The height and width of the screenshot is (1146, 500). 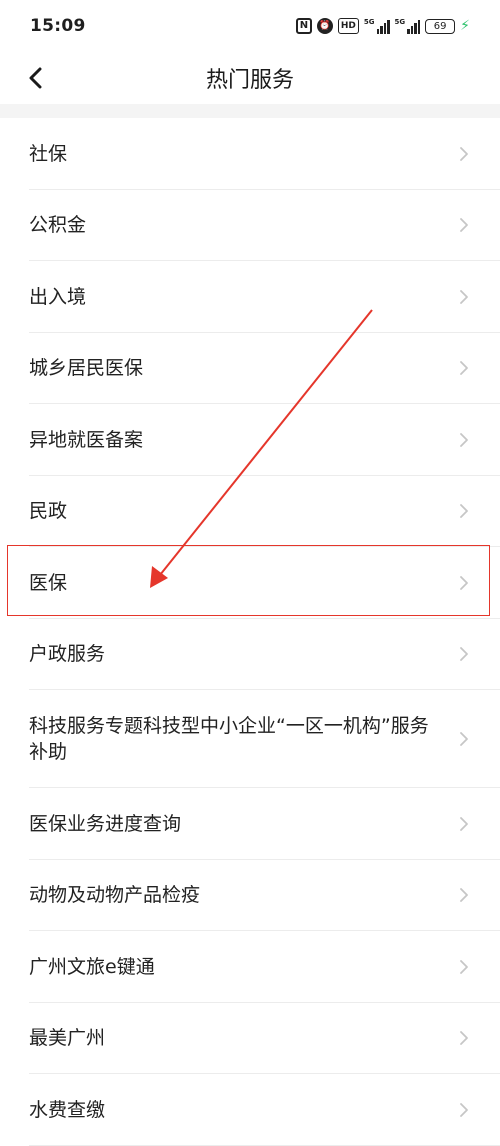 What do you see at coordinates (400, 22) in the screenshot?
I see `network-type-2: 5G` at bounding box center [400, 22].